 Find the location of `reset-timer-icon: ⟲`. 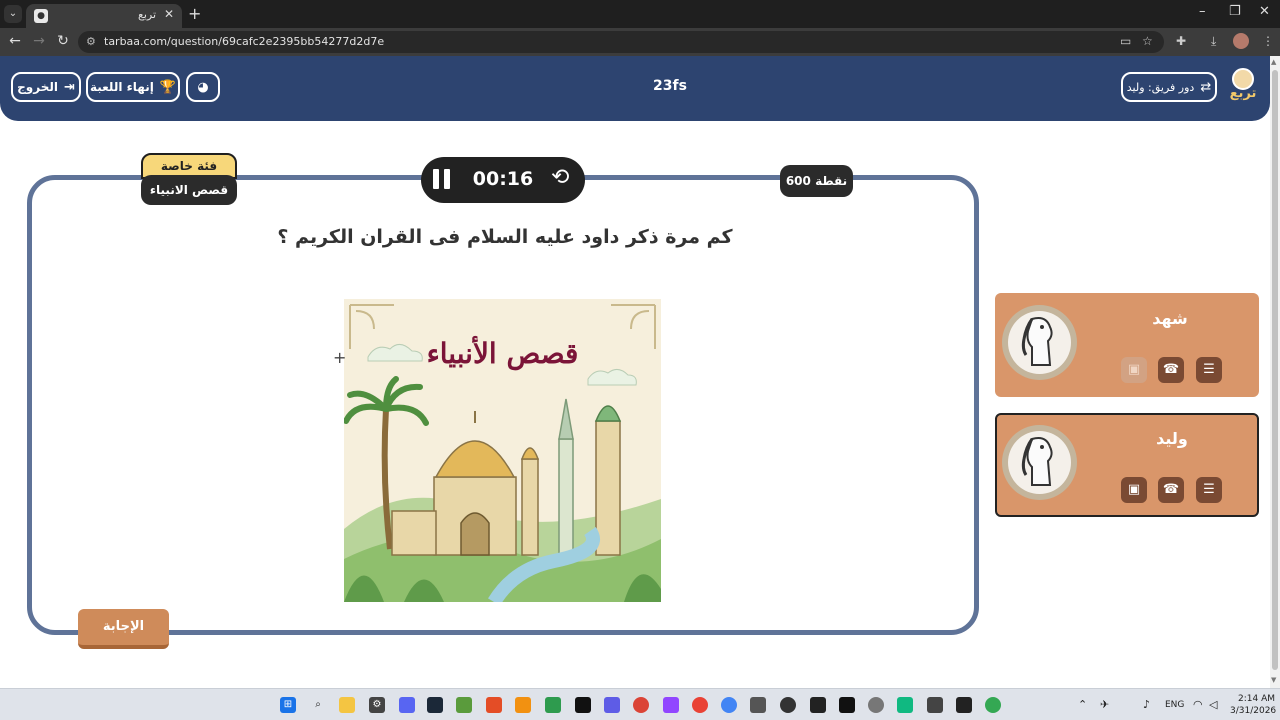

reset-timer-icon: ⟲ is located at coordinates (560, 177).